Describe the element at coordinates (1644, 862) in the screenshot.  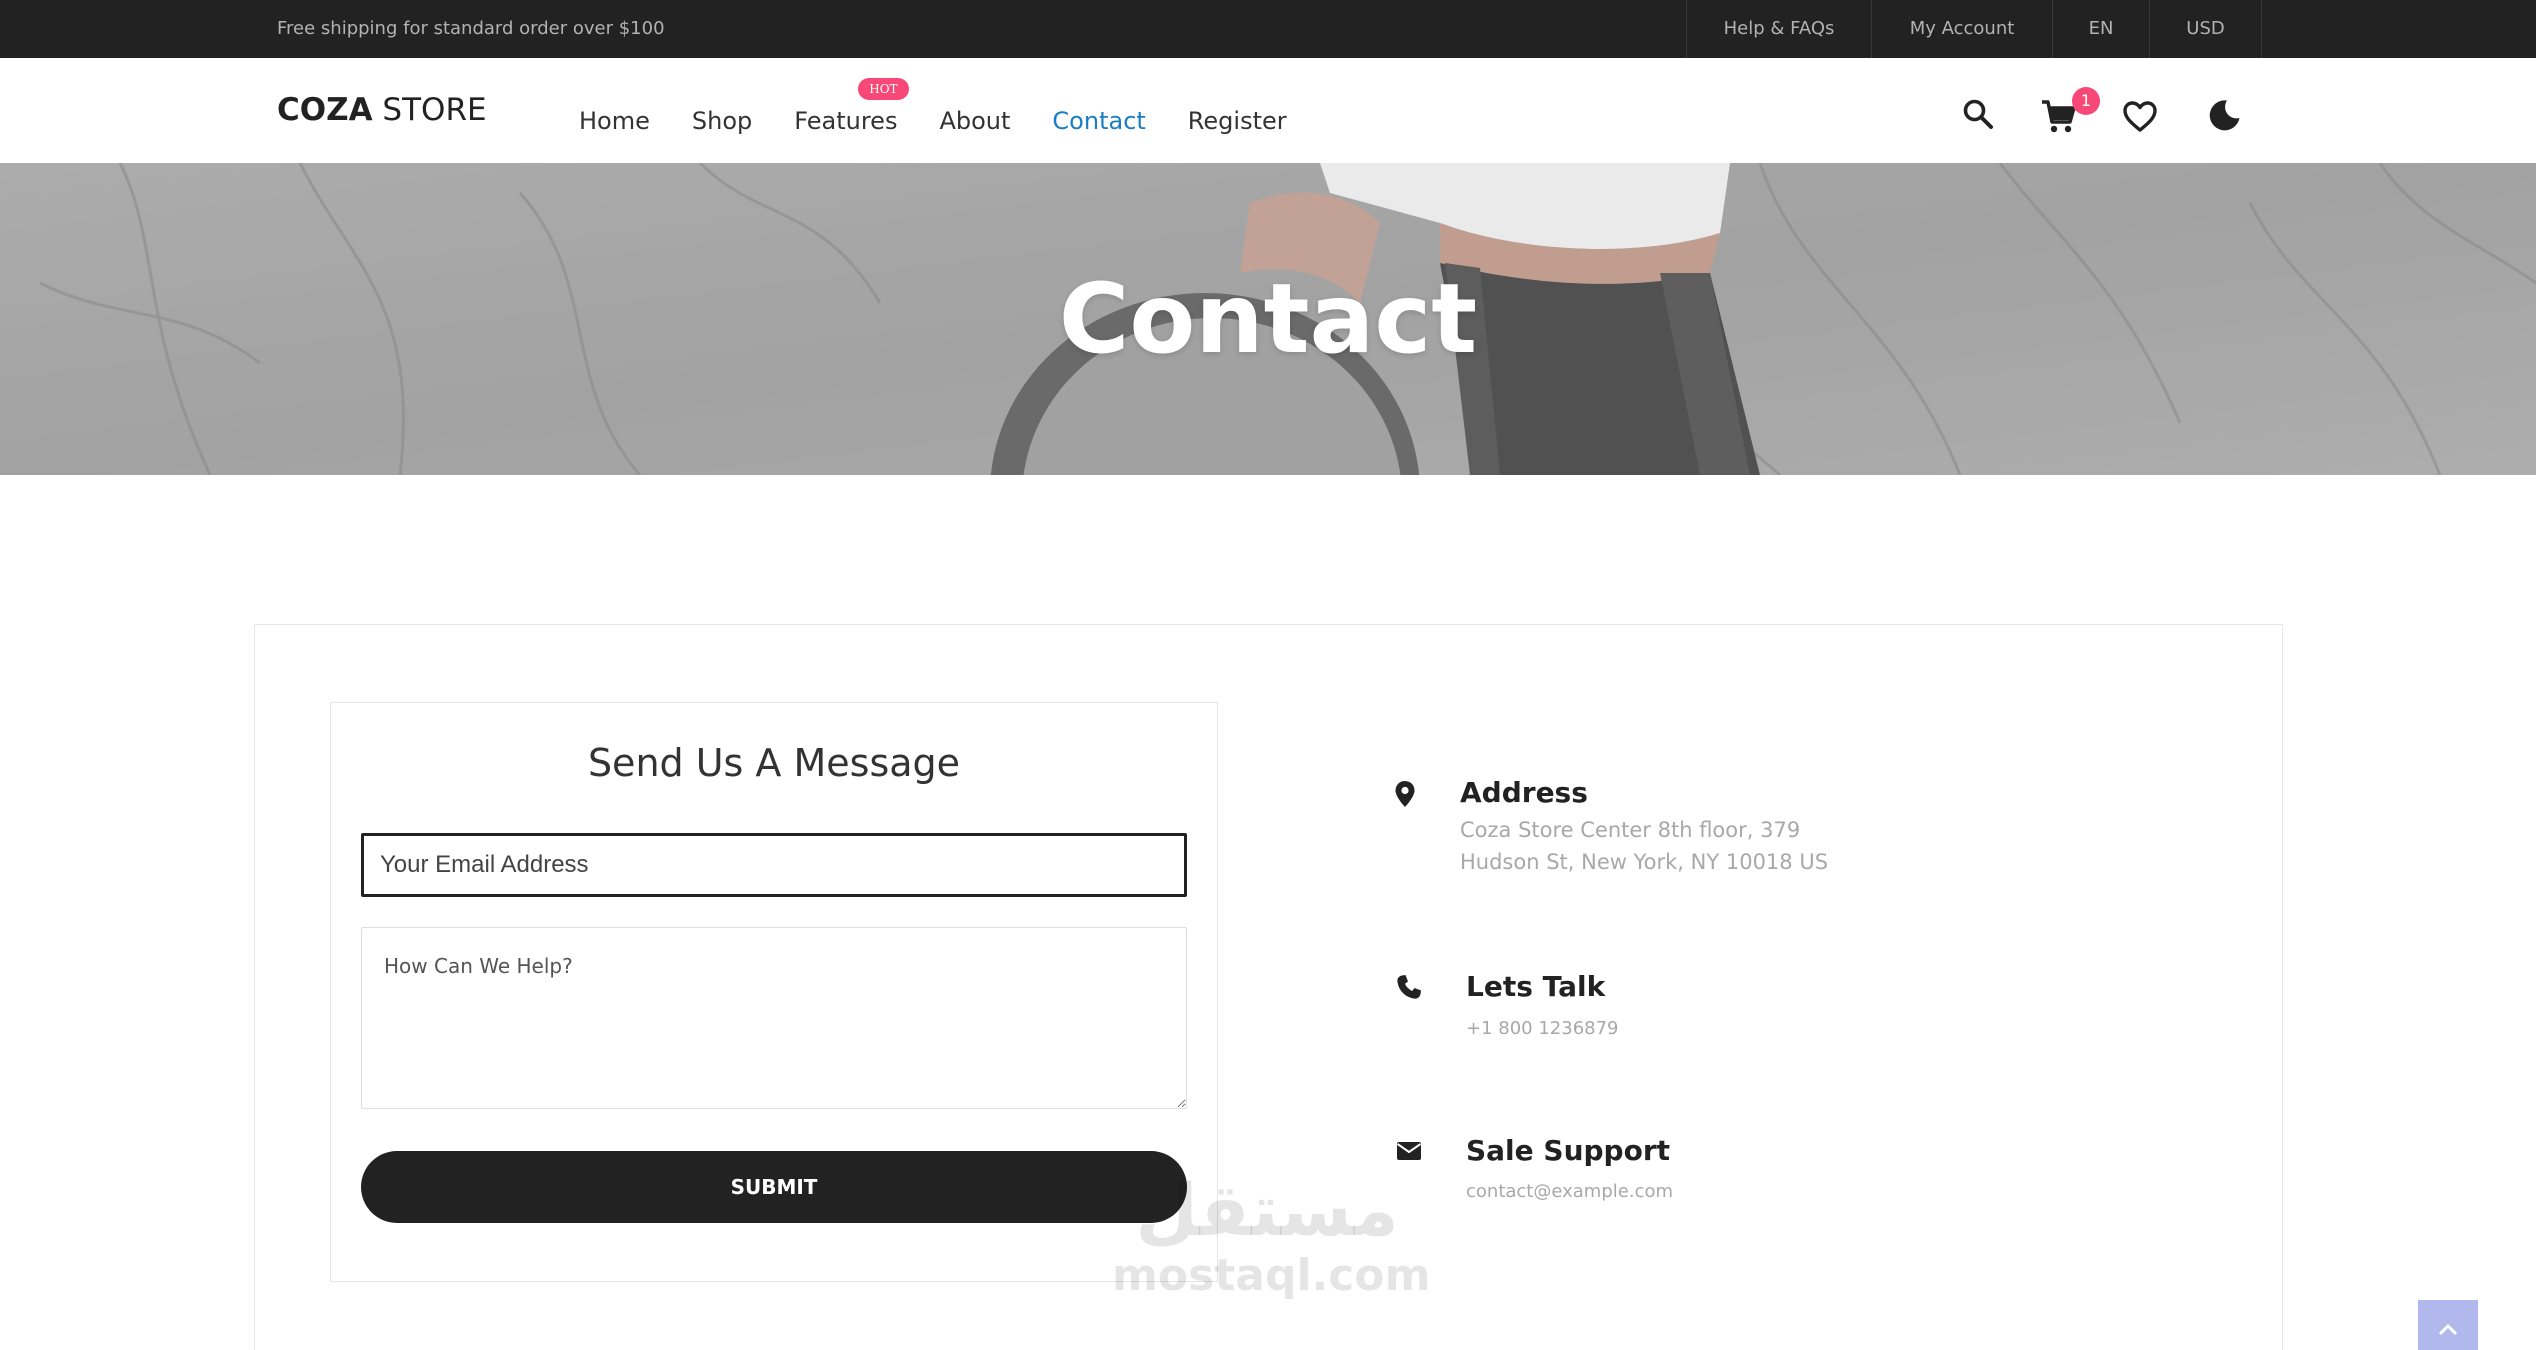
I see `address-line-2: Hudson St, New York, NY 10018 US` at that location.